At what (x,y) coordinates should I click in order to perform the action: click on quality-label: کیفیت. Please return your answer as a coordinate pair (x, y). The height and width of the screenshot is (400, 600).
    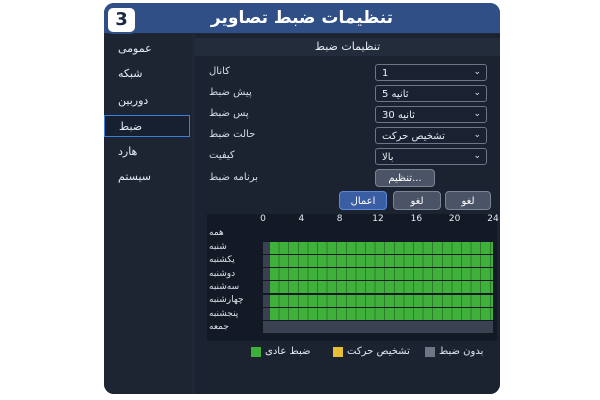
    Looking at the image, I should click on (222, 155).